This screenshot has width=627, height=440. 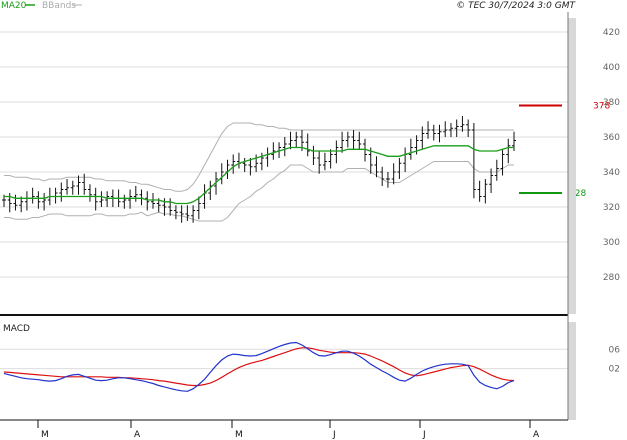 What do you see at coordinates (611, 155) in the screenshot?
I see `price-axis: 420 400 380 360 340 320 300 280` at bounding box center [611, 155].